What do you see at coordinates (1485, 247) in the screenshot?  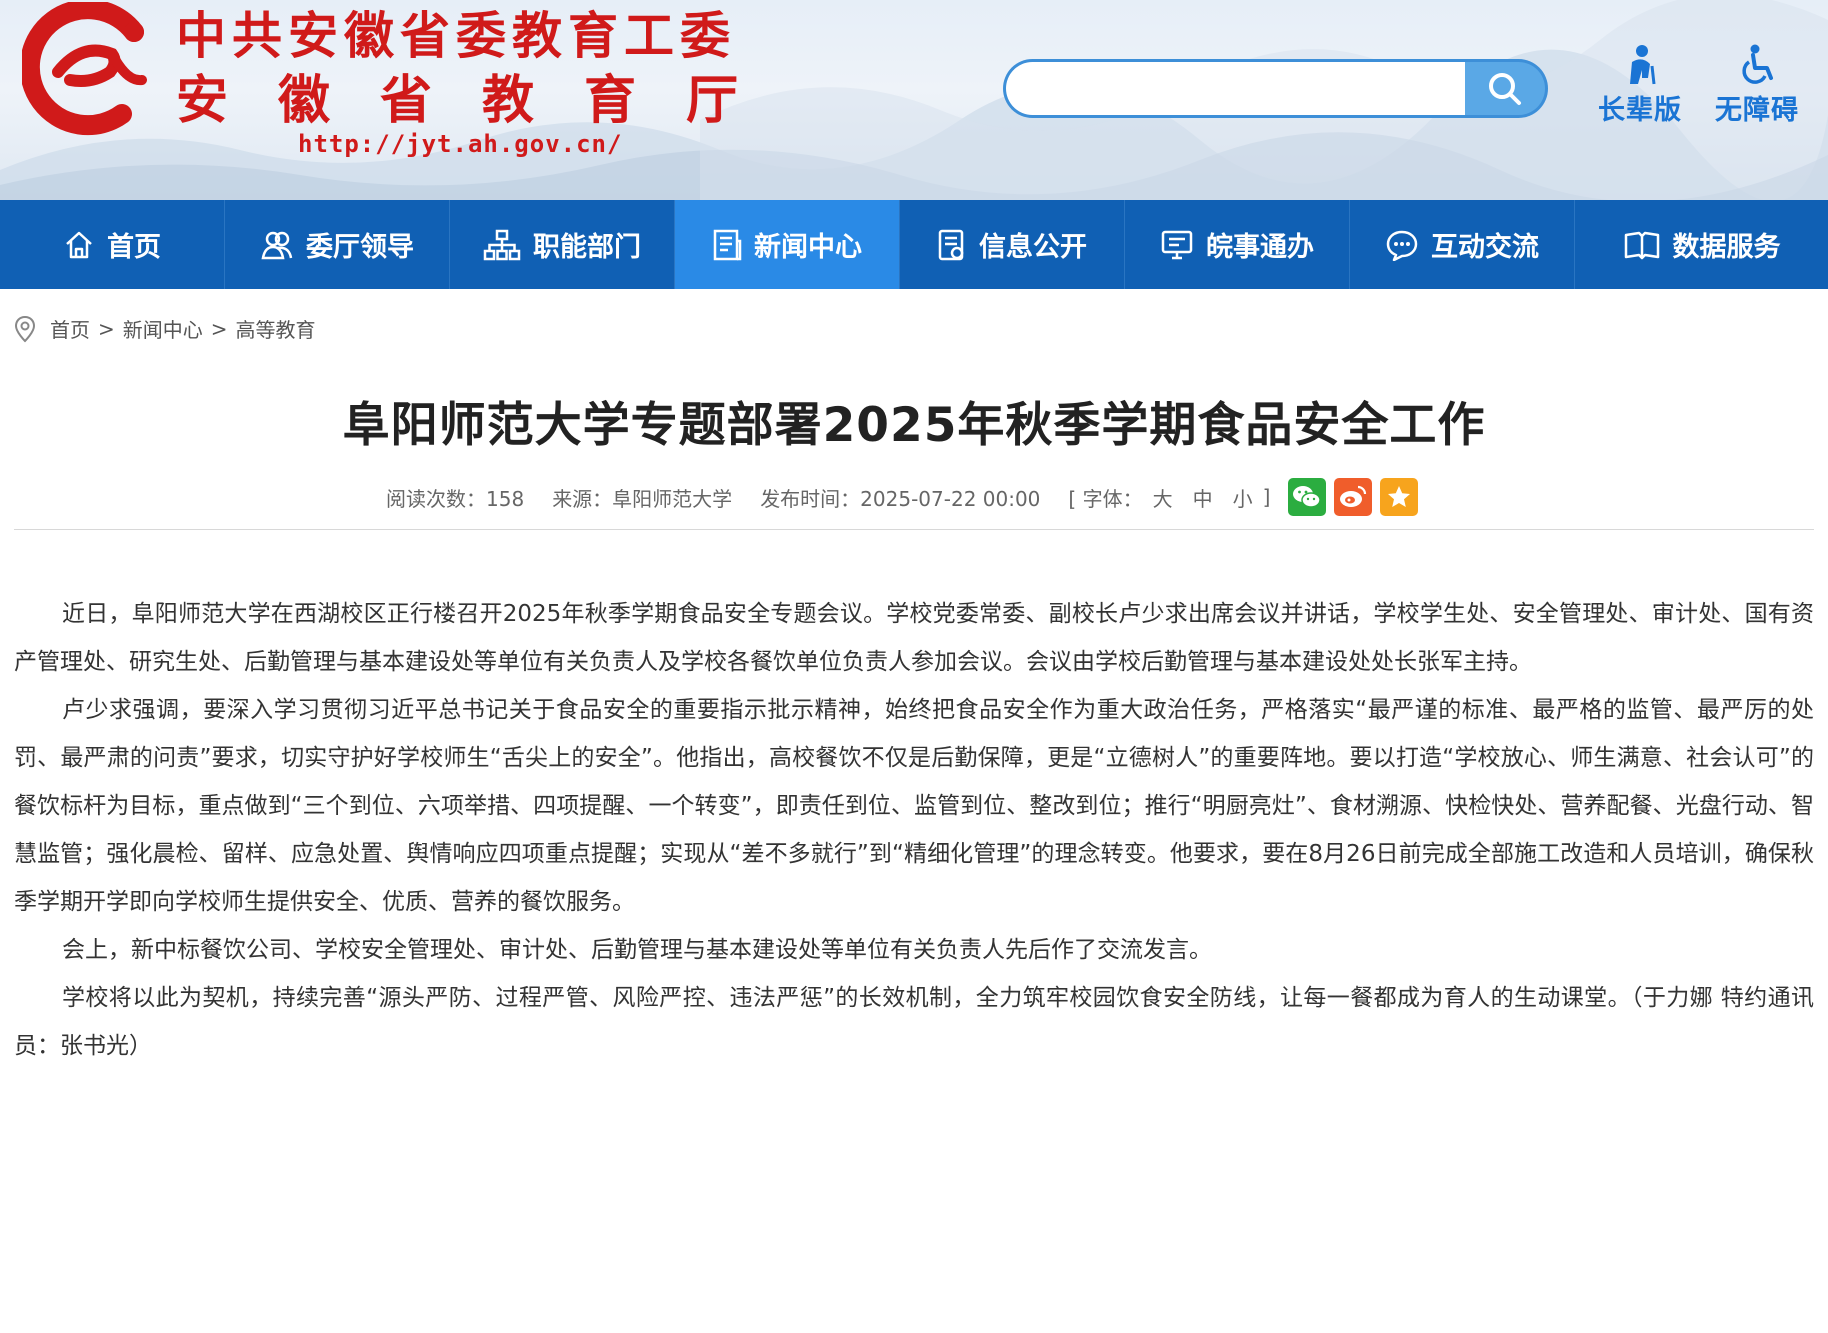 I see `nav-label: 互动交流` at bounding box center [1485, 247].